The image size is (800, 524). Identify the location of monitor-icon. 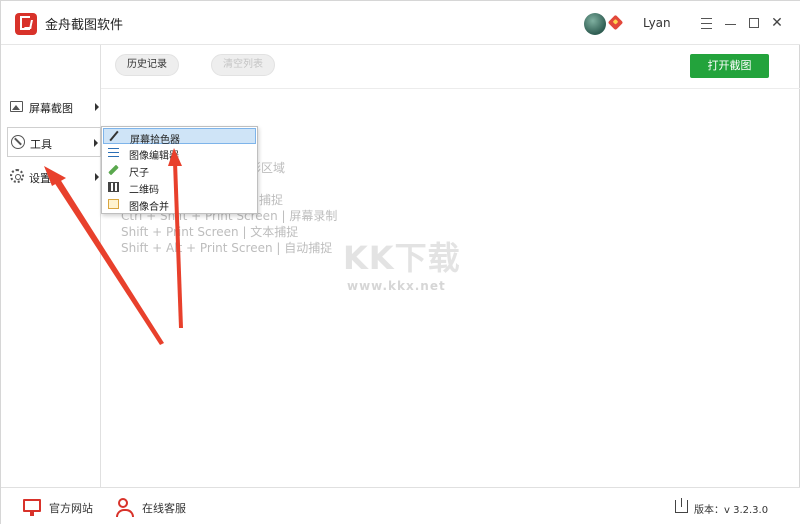
(32, 507).